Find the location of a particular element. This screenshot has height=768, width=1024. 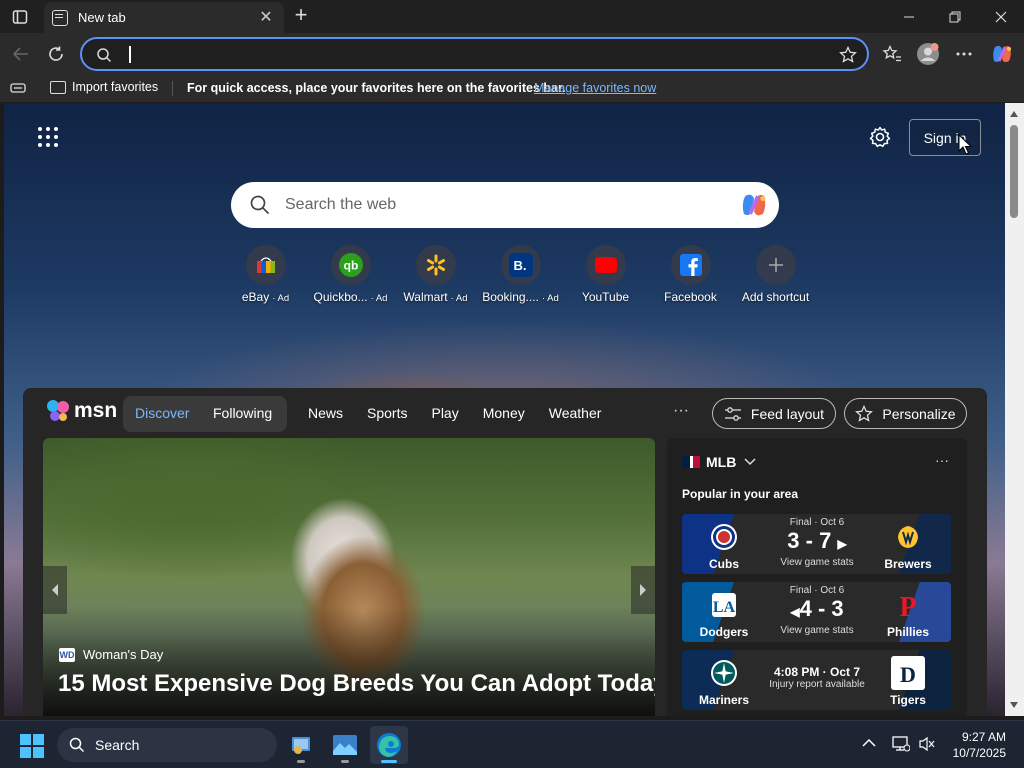

shortcut-youtube: YouTube is located at coordinates (605, 274).